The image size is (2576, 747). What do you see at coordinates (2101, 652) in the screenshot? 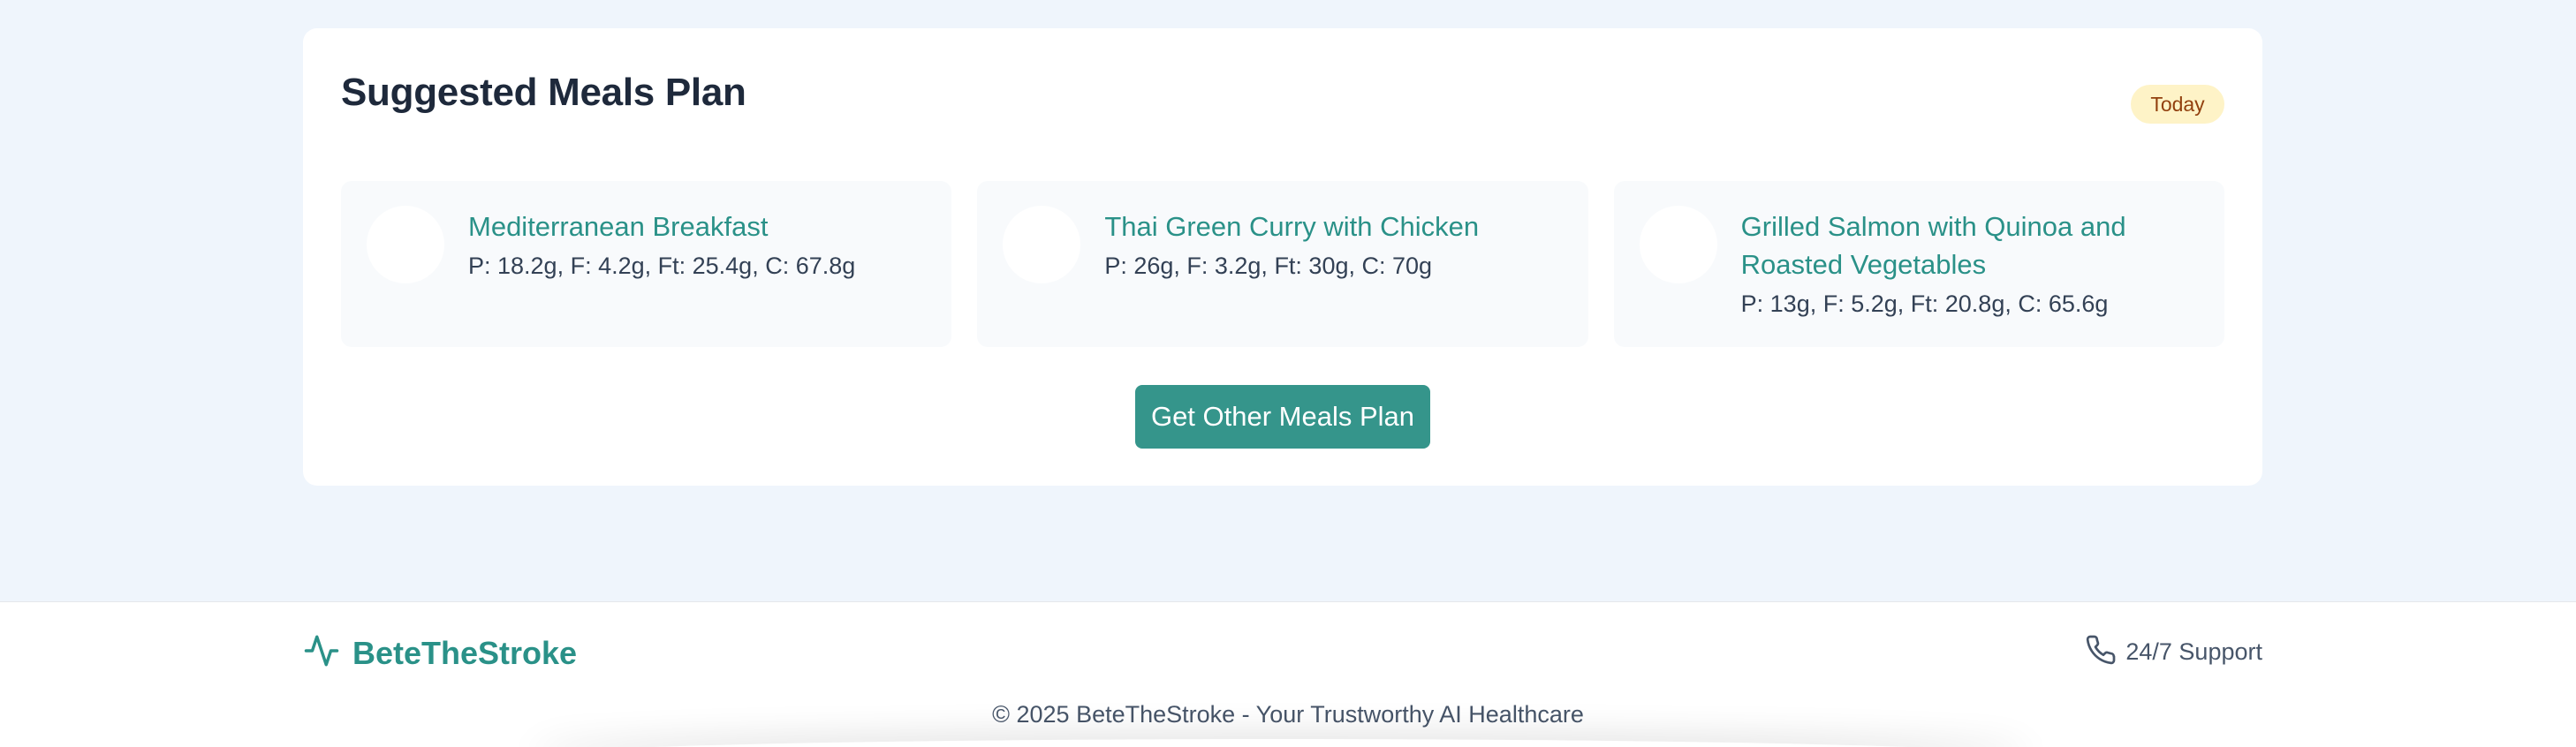
I see `phone-icon` at bounding box center [2101, 652].